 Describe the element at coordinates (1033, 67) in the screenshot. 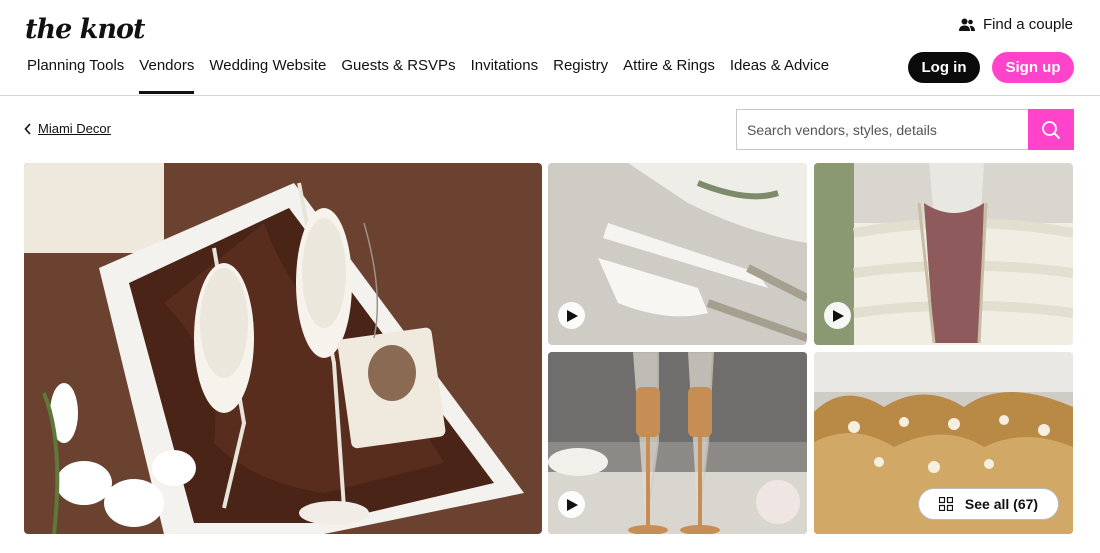

I see `signup-button: Sign up` at that location.